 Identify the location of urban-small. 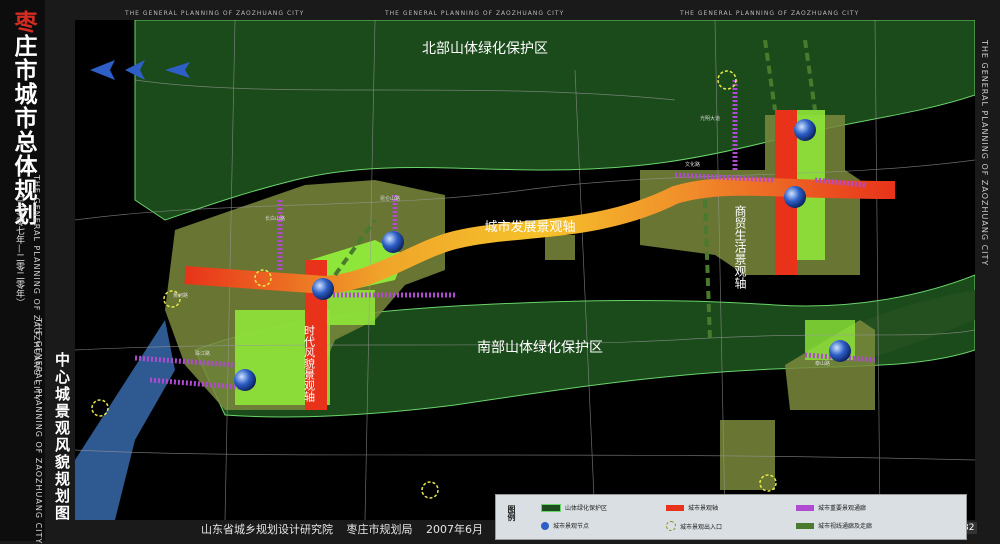
(560, 247).